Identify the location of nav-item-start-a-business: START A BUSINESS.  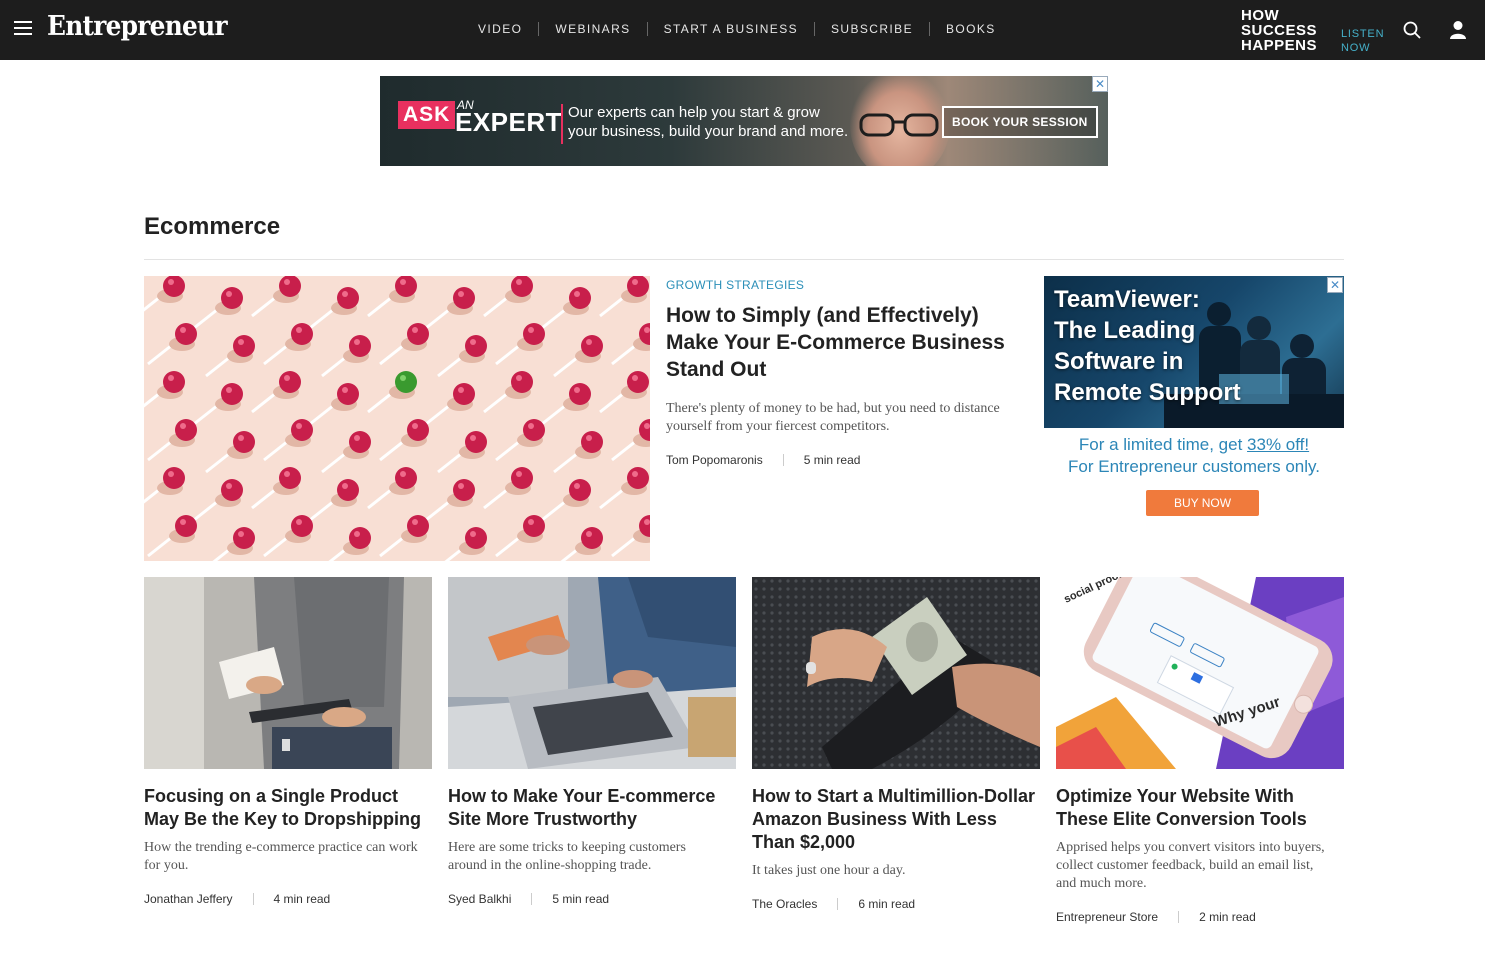
(731, 29).